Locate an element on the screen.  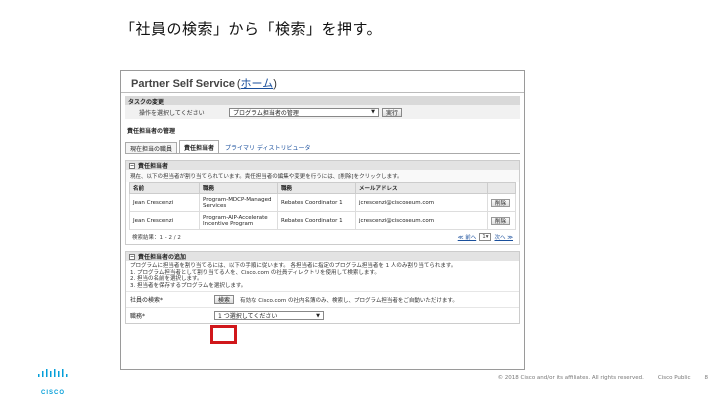
pager-controls: ≪ 前へ 1 ▾ 次へ ≫ is located at coordinates (485, 237).